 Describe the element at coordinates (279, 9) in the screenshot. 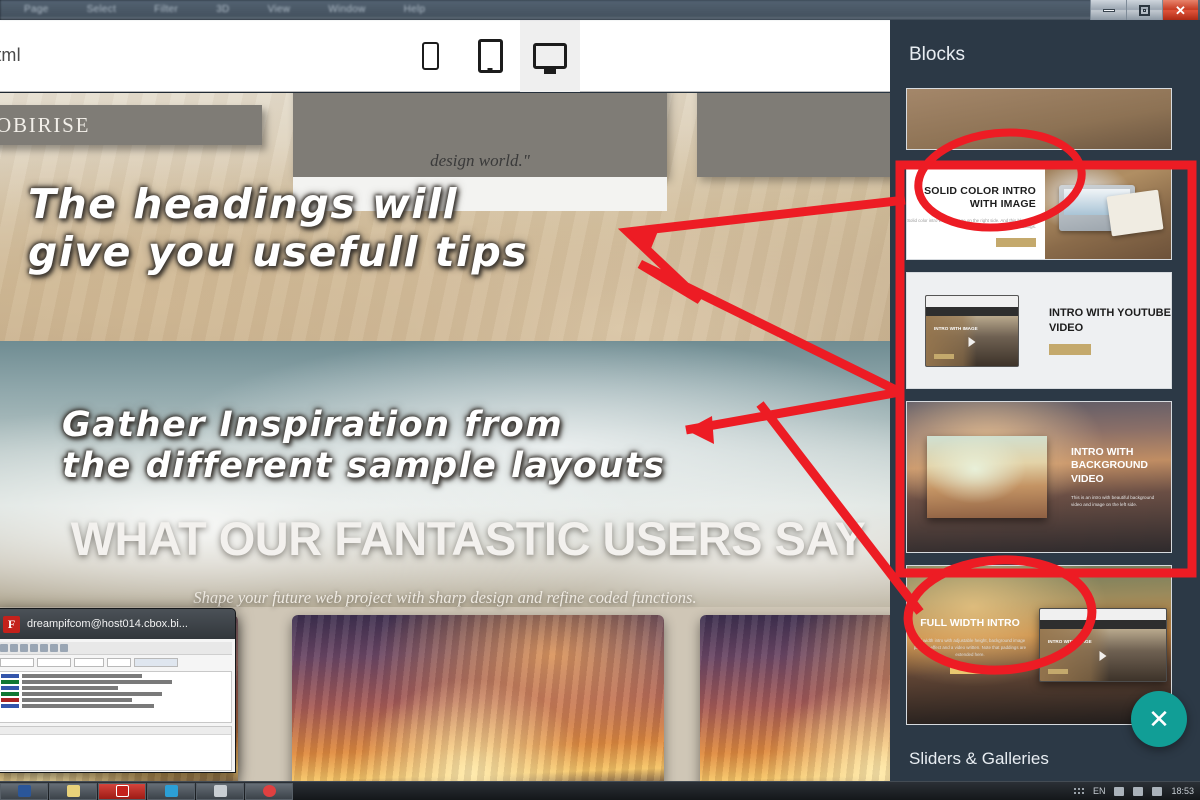

I see `menu-item: View` at that location.